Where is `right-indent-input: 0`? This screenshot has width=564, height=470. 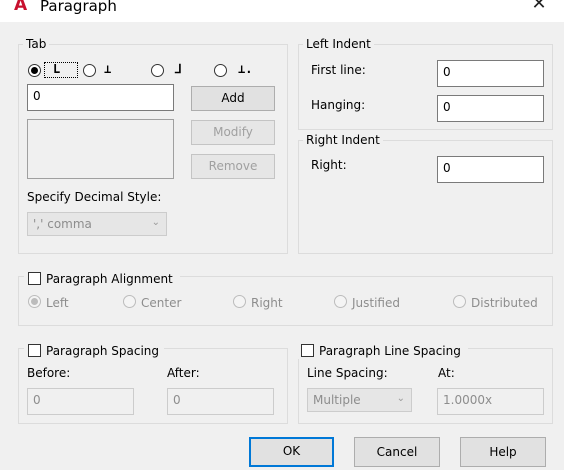
right-indent-input: 0 is located at coordinates (490, 169).